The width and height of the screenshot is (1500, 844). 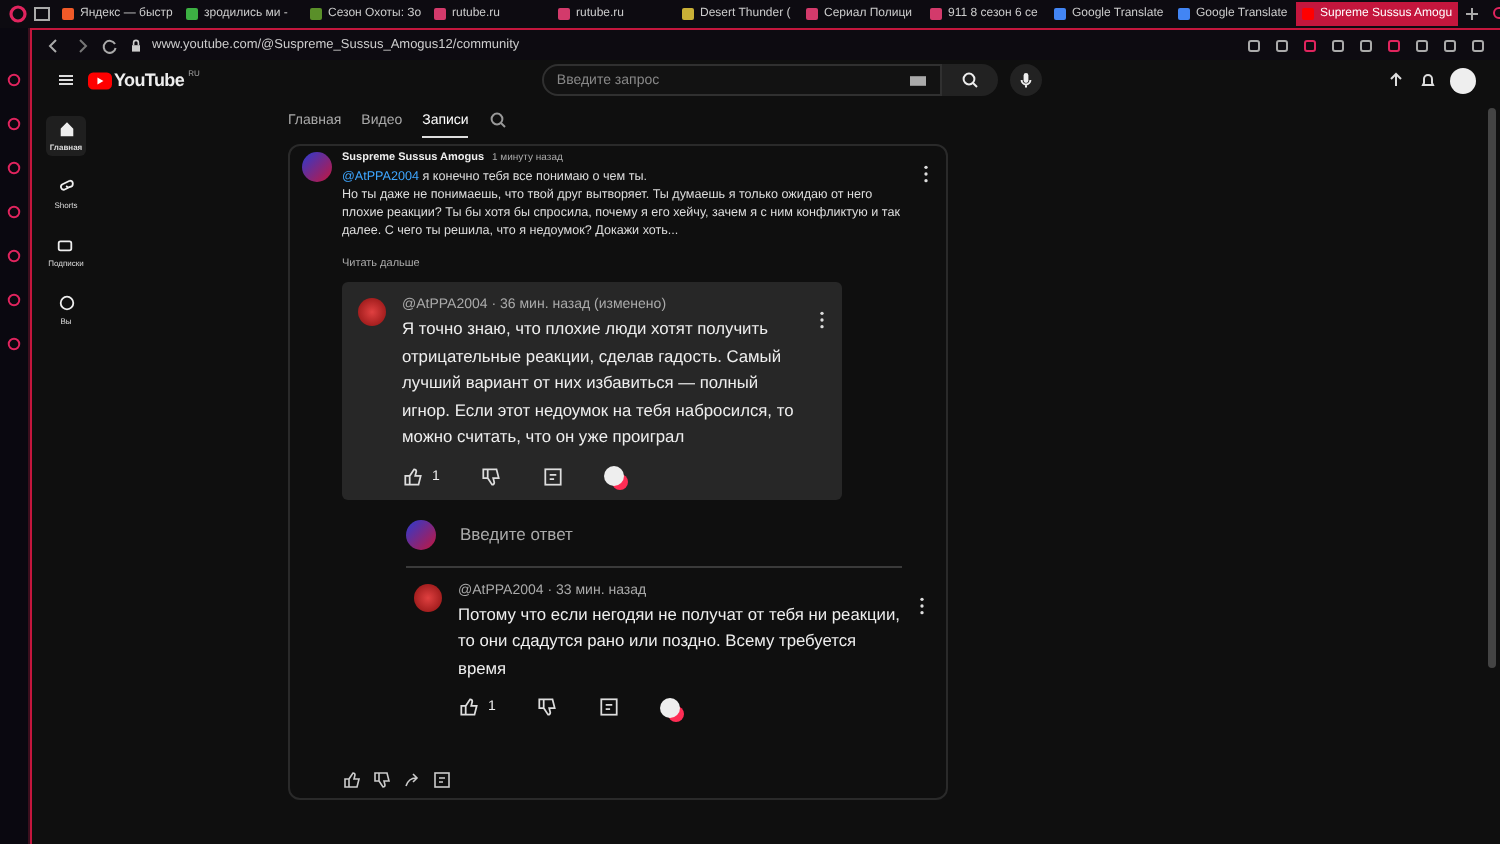 I want to click on microphone-icon, so click(x=1026, y=80).